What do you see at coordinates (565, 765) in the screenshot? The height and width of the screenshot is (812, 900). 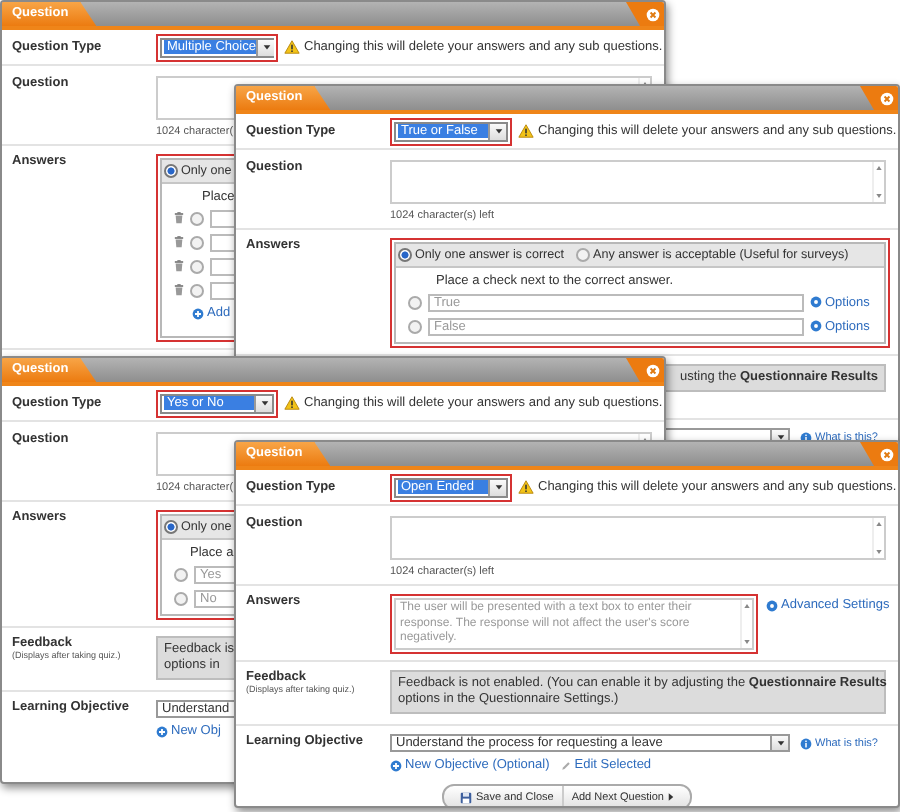 I see `pencil-icon` at bounding box center [565, 765].